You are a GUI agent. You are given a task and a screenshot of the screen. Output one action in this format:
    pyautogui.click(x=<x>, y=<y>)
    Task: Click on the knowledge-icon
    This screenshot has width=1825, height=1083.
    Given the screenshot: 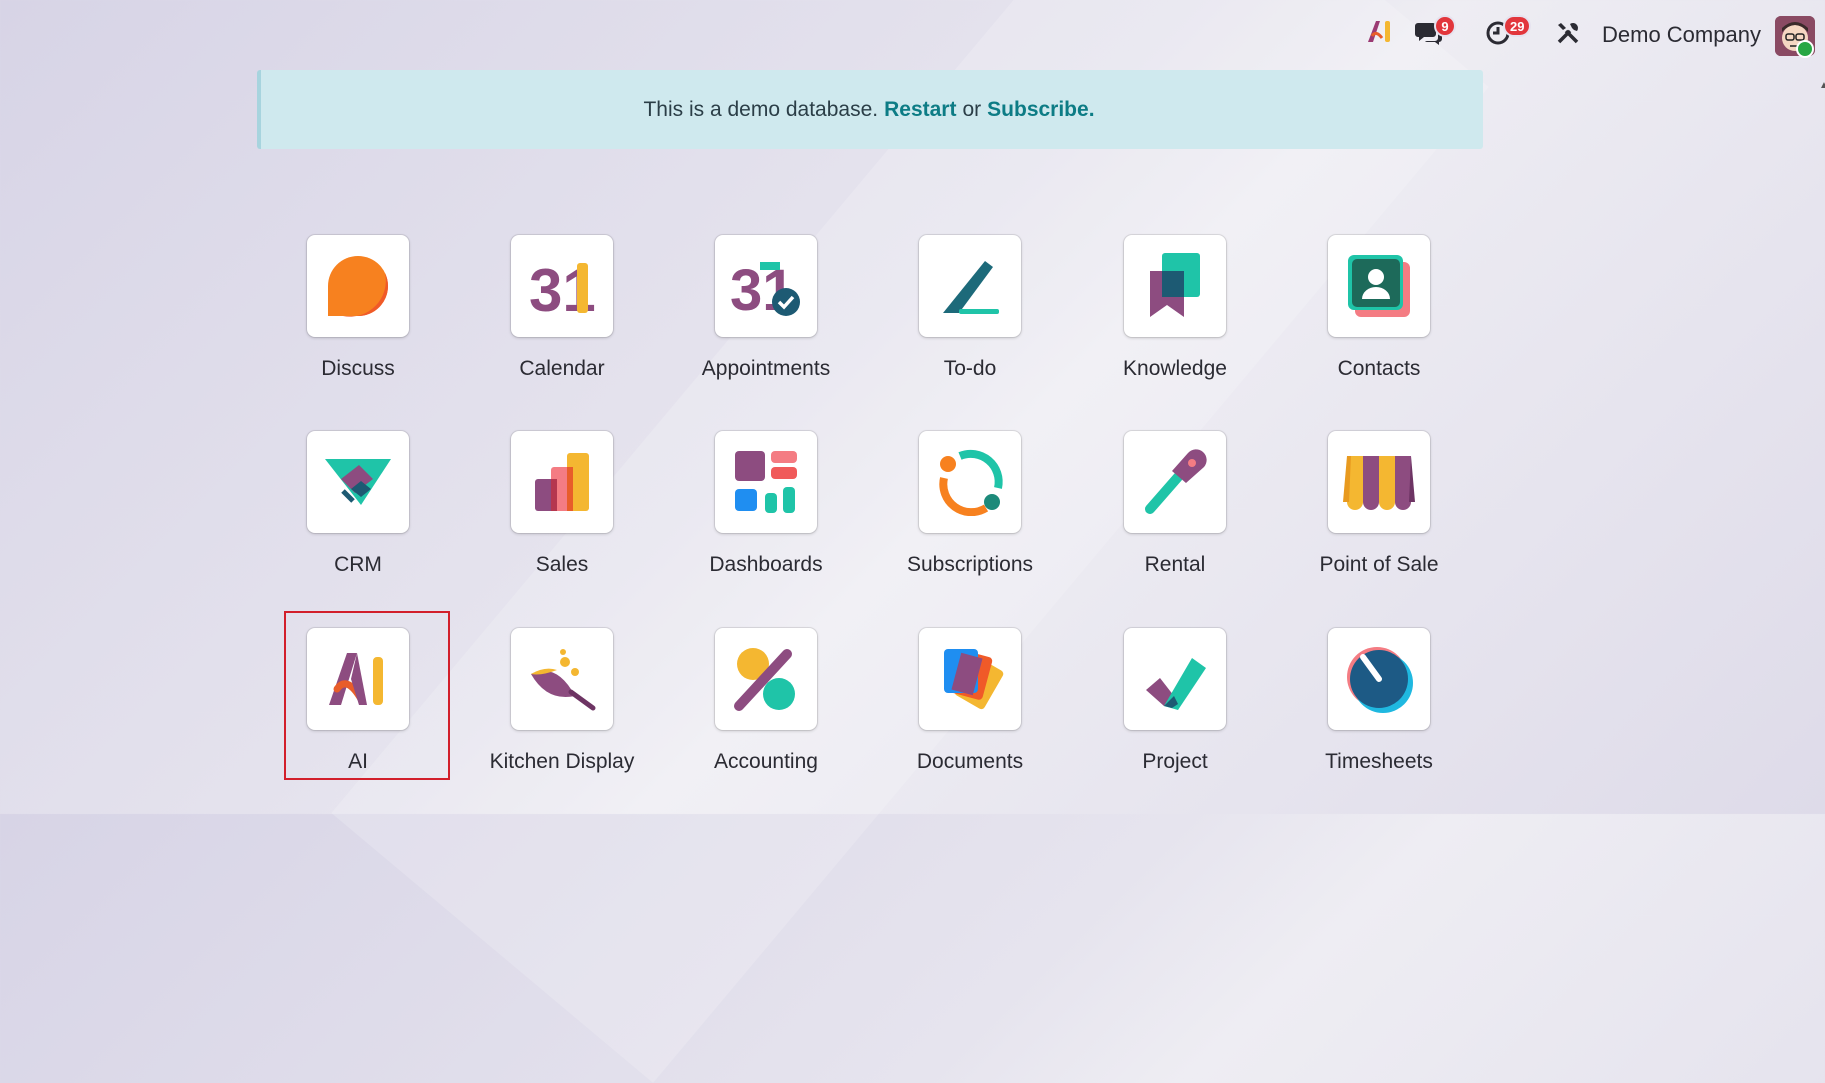 What is the action you would take?
    pyautogui.click(x=1175, y=286)
    